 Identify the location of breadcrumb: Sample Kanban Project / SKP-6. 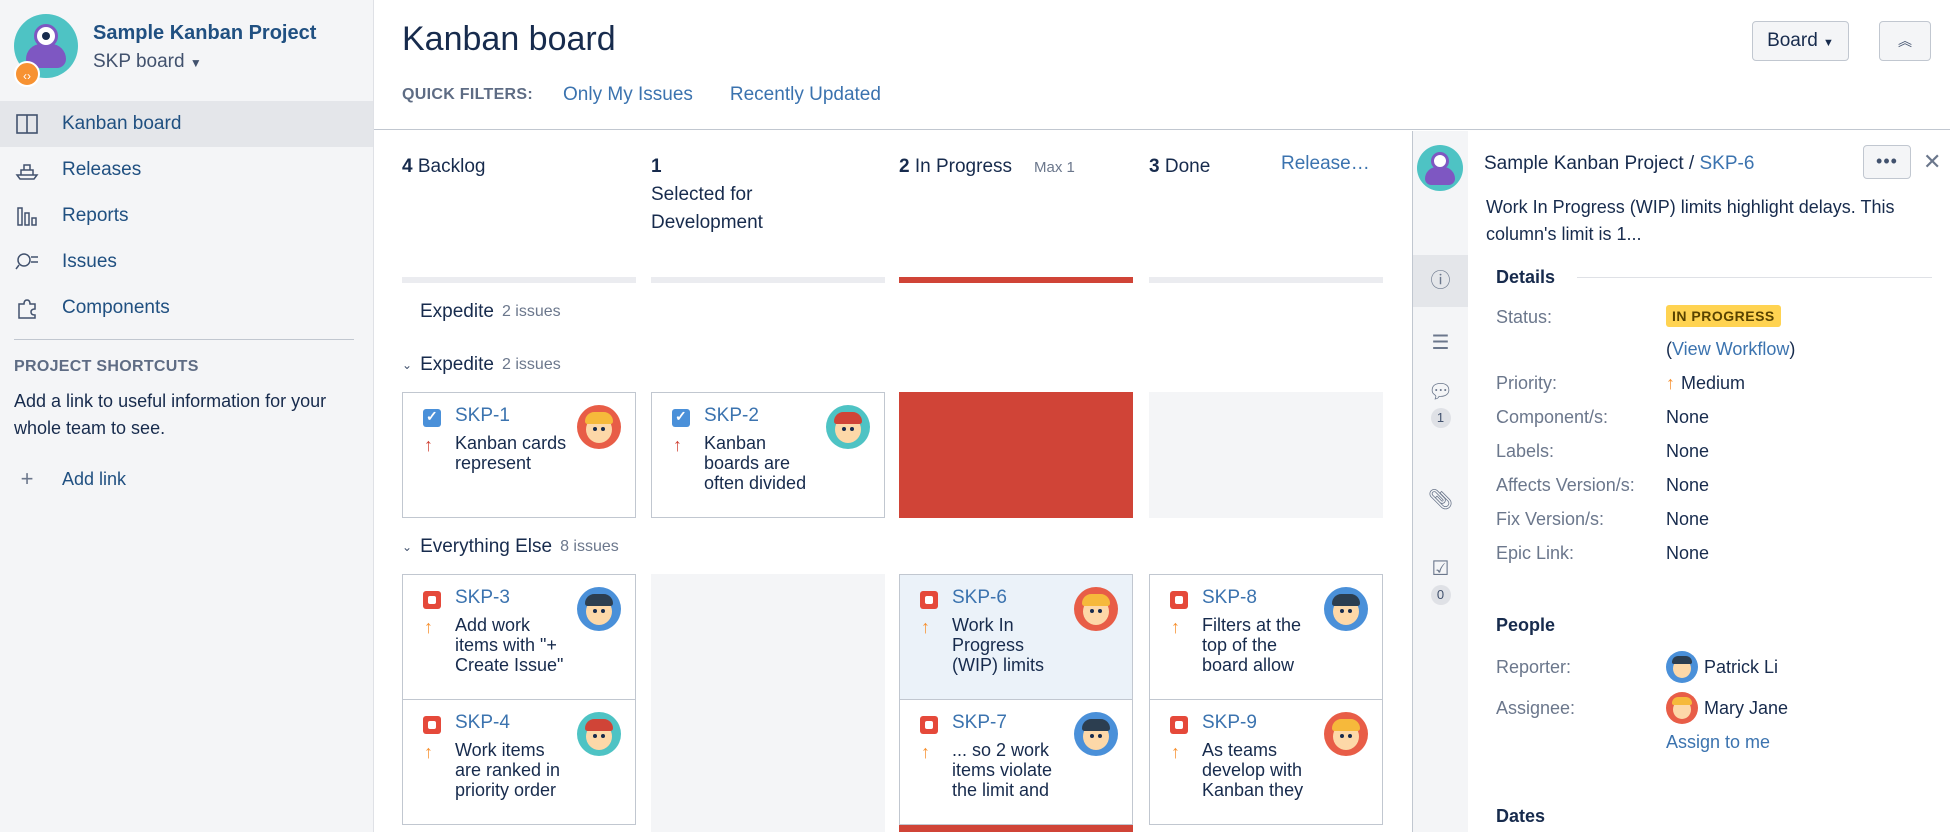
(1619, 164).